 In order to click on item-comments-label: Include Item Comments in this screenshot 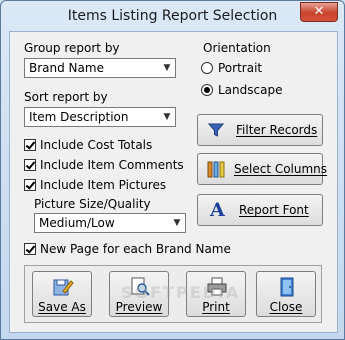, I will do `click(112, 165)`.